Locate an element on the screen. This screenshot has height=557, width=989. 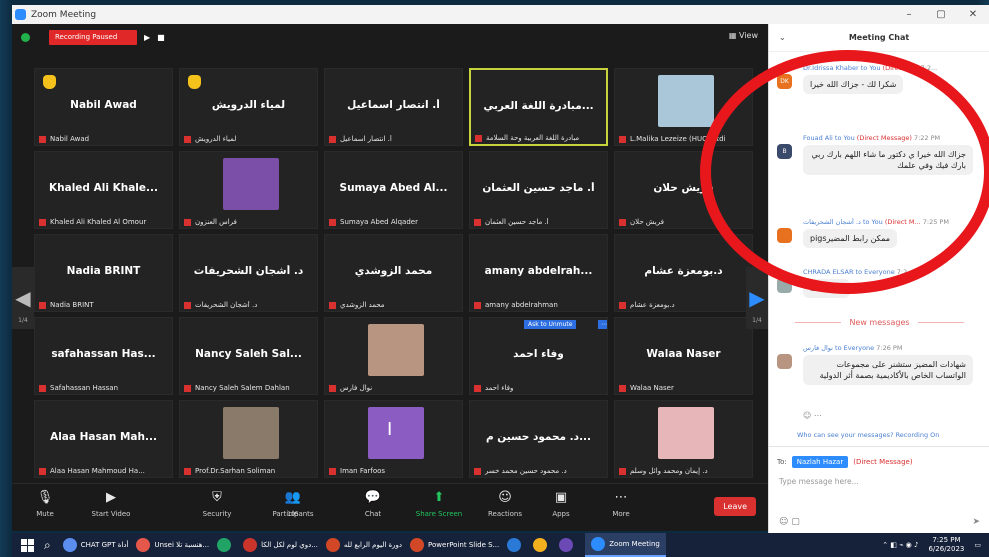
participant-tile: I Iman Farfoos is located at coordinates (393, 439).